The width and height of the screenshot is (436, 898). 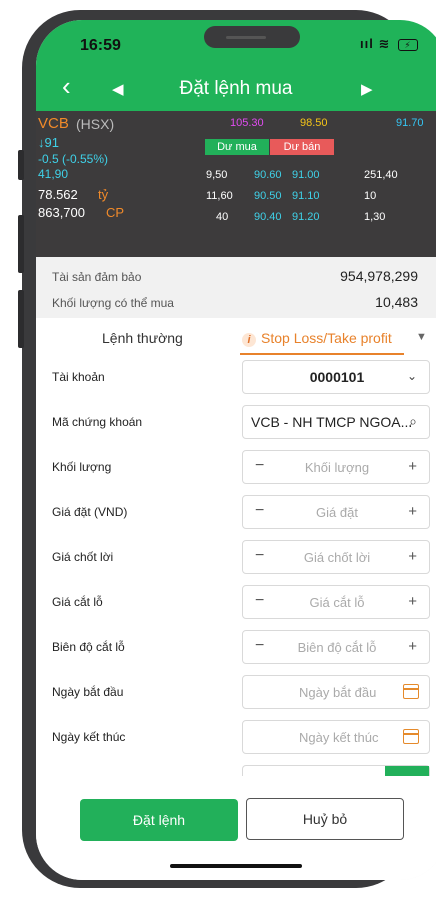 What do you see at coordinates (53, 174) in the screenshot?
I see `lot-volume: 41,90` at bounding box center [53, 174].